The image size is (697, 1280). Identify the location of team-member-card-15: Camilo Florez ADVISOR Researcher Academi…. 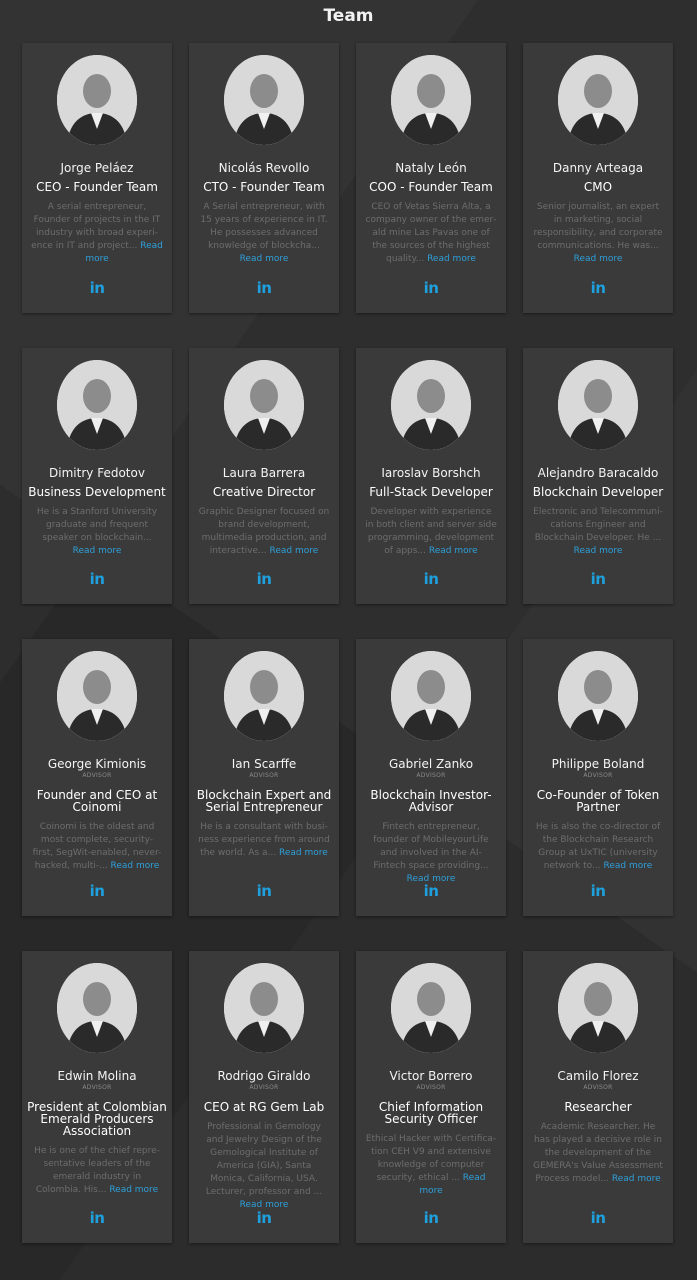
(598, 1097).